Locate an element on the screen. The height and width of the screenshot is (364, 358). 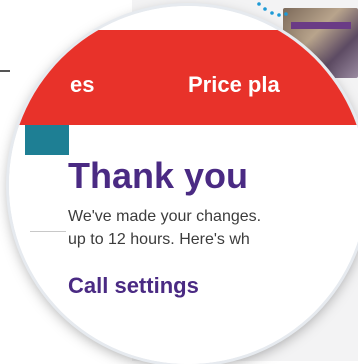
accent-block is located at coordinates (47, 140).